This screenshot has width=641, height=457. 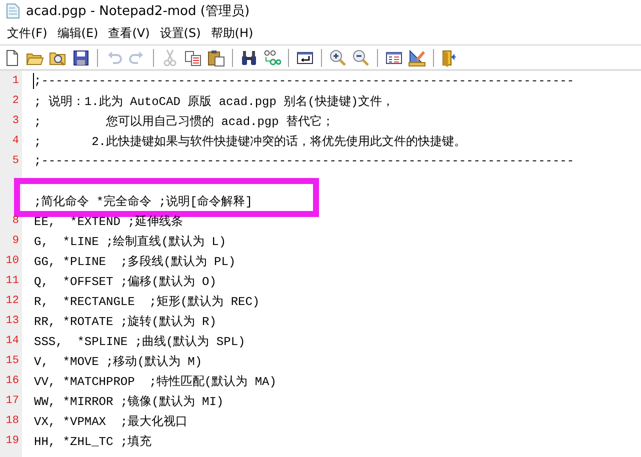 What do you see at coordinates (13, 301) in the screenshot?
I see `line-number: 12` at bounding box center [13, 301].